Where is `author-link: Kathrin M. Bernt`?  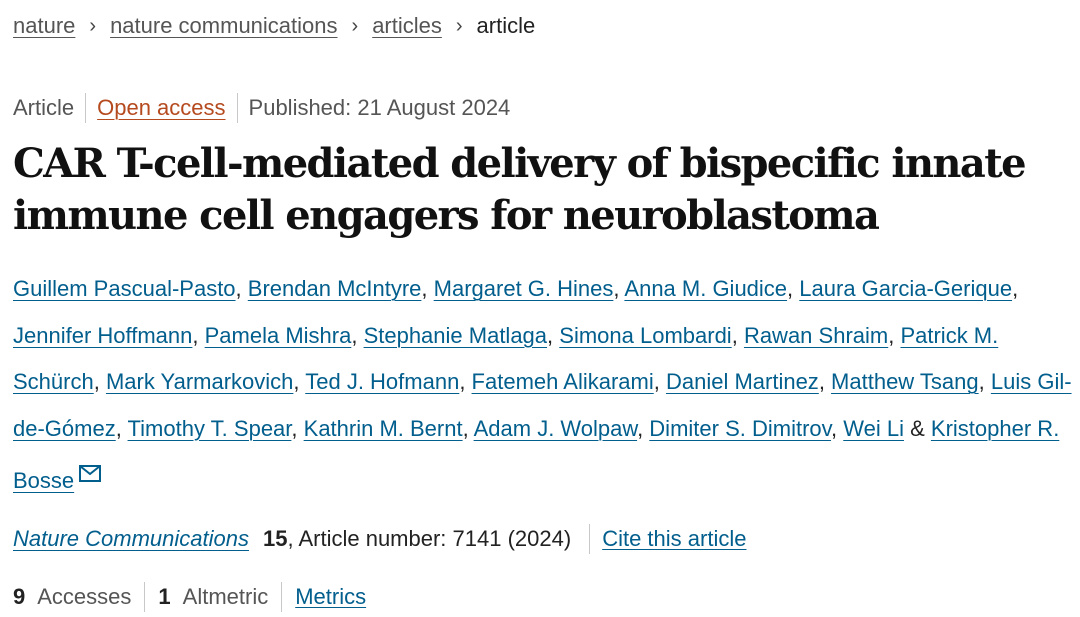
author-link: Kathrin M. Bernt is located at coordinates (383, 428).